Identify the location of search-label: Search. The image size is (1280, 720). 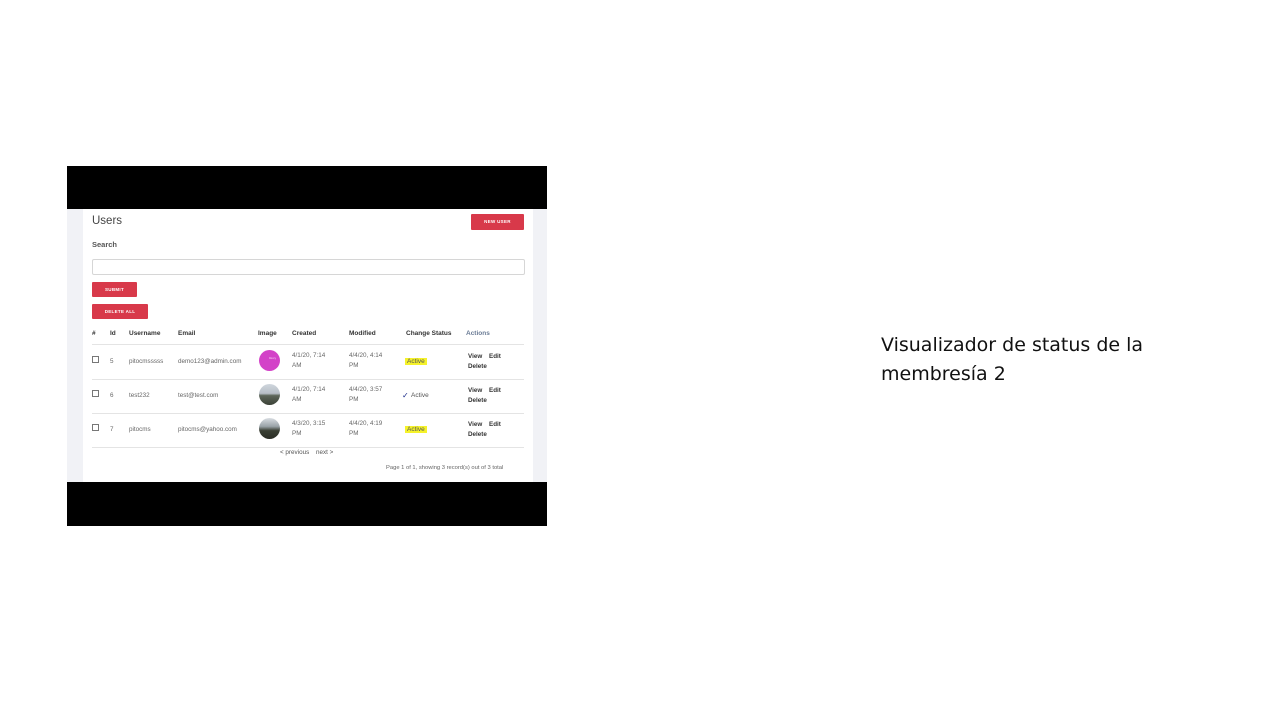
(105, 244).